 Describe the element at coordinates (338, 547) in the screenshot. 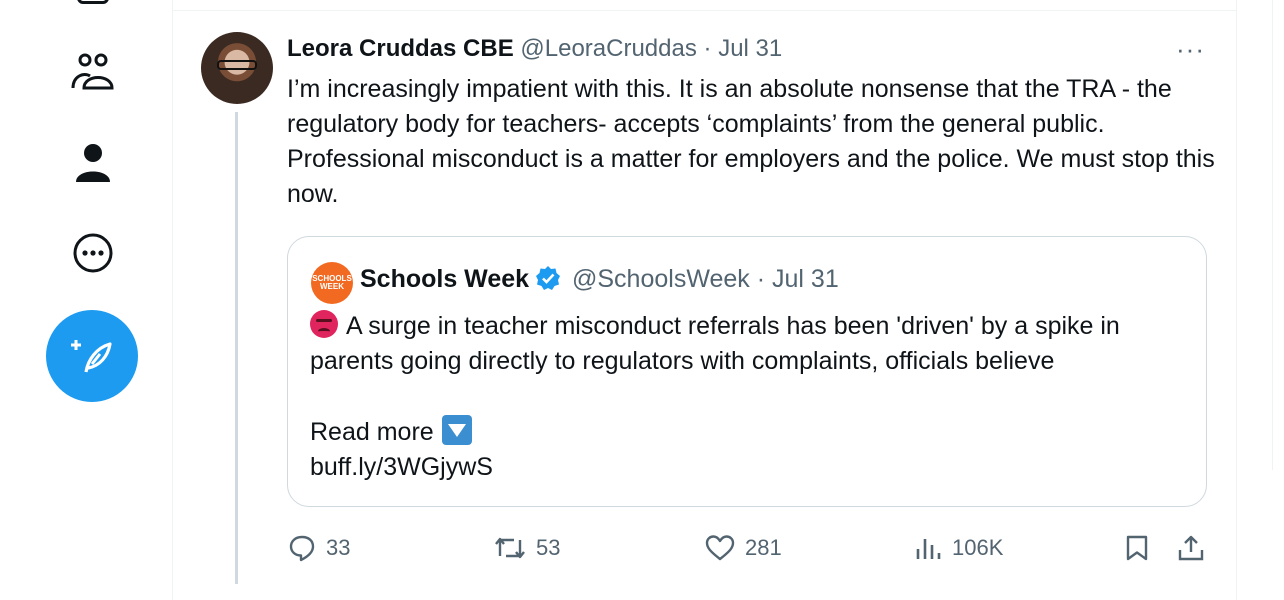

I see `reply-count: 33` at that location.